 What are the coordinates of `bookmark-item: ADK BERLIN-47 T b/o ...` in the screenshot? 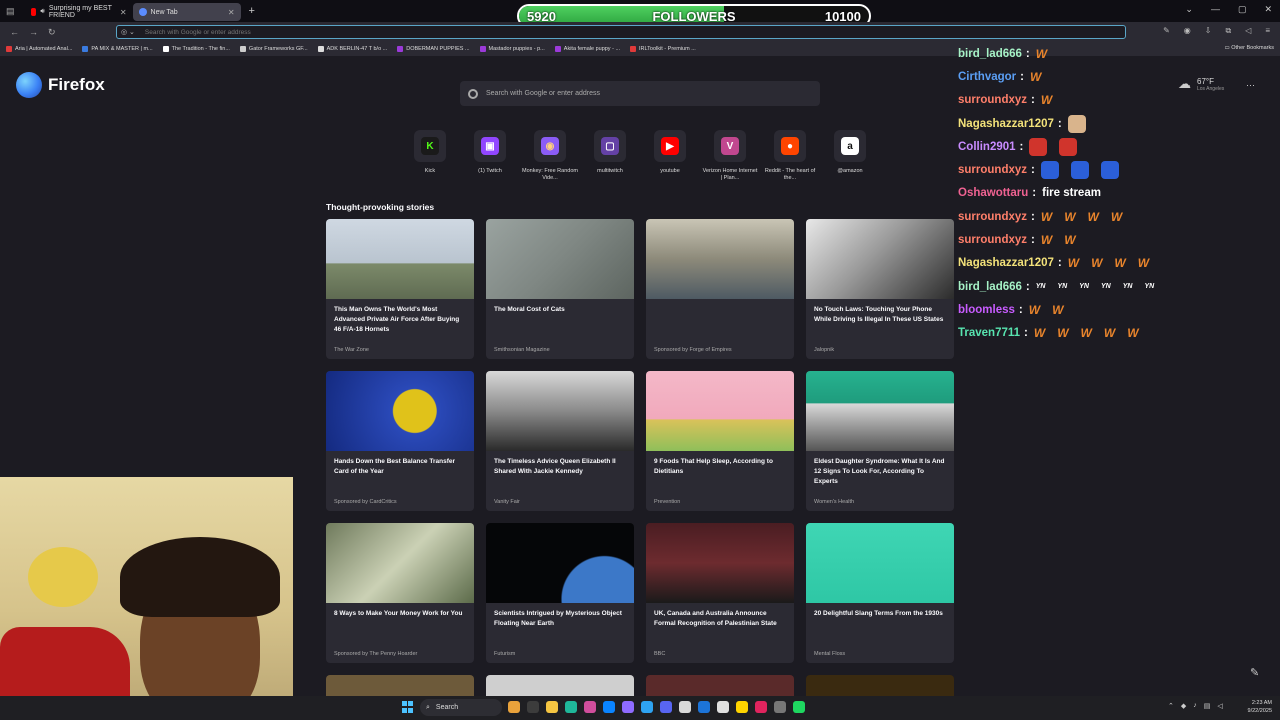 It's located at (352, 49).